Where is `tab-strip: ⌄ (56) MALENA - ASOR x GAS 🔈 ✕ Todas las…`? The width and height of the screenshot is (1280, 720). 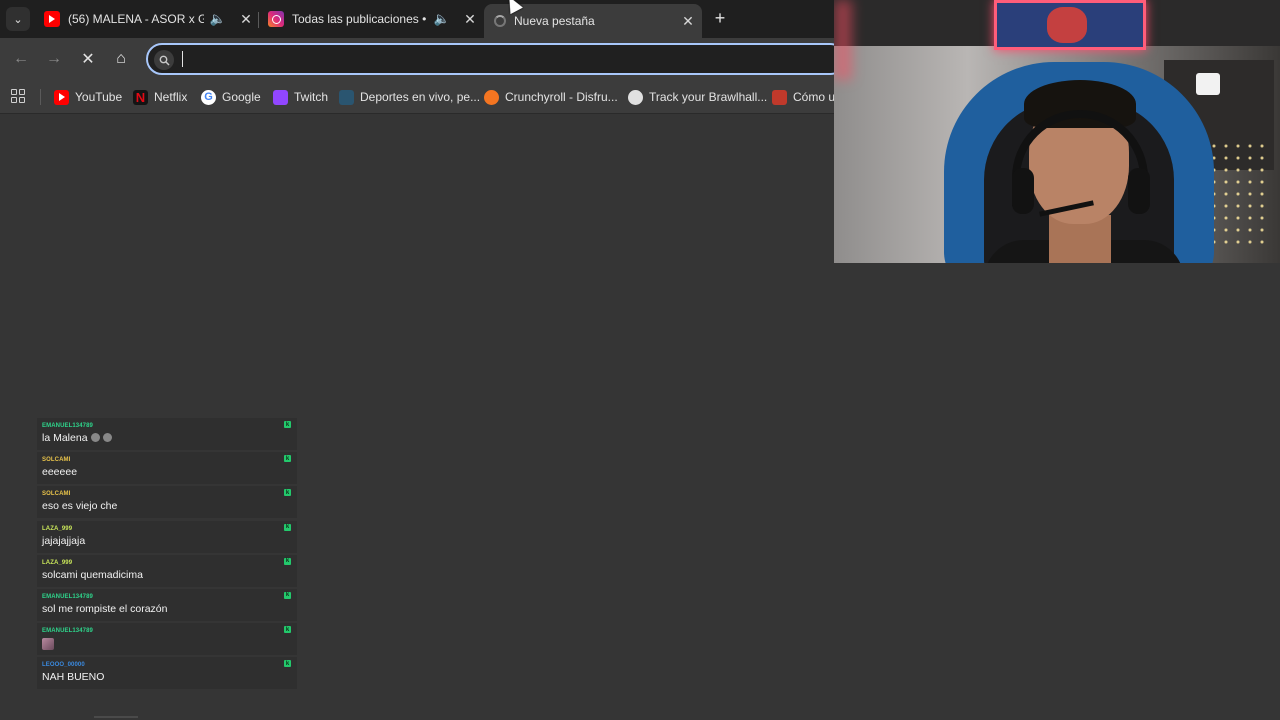 tab-strip: ⌄ (56) MALENA - ASOR x GAS 🔈 ✕ Todas las… is located at coordinates (417, 19).